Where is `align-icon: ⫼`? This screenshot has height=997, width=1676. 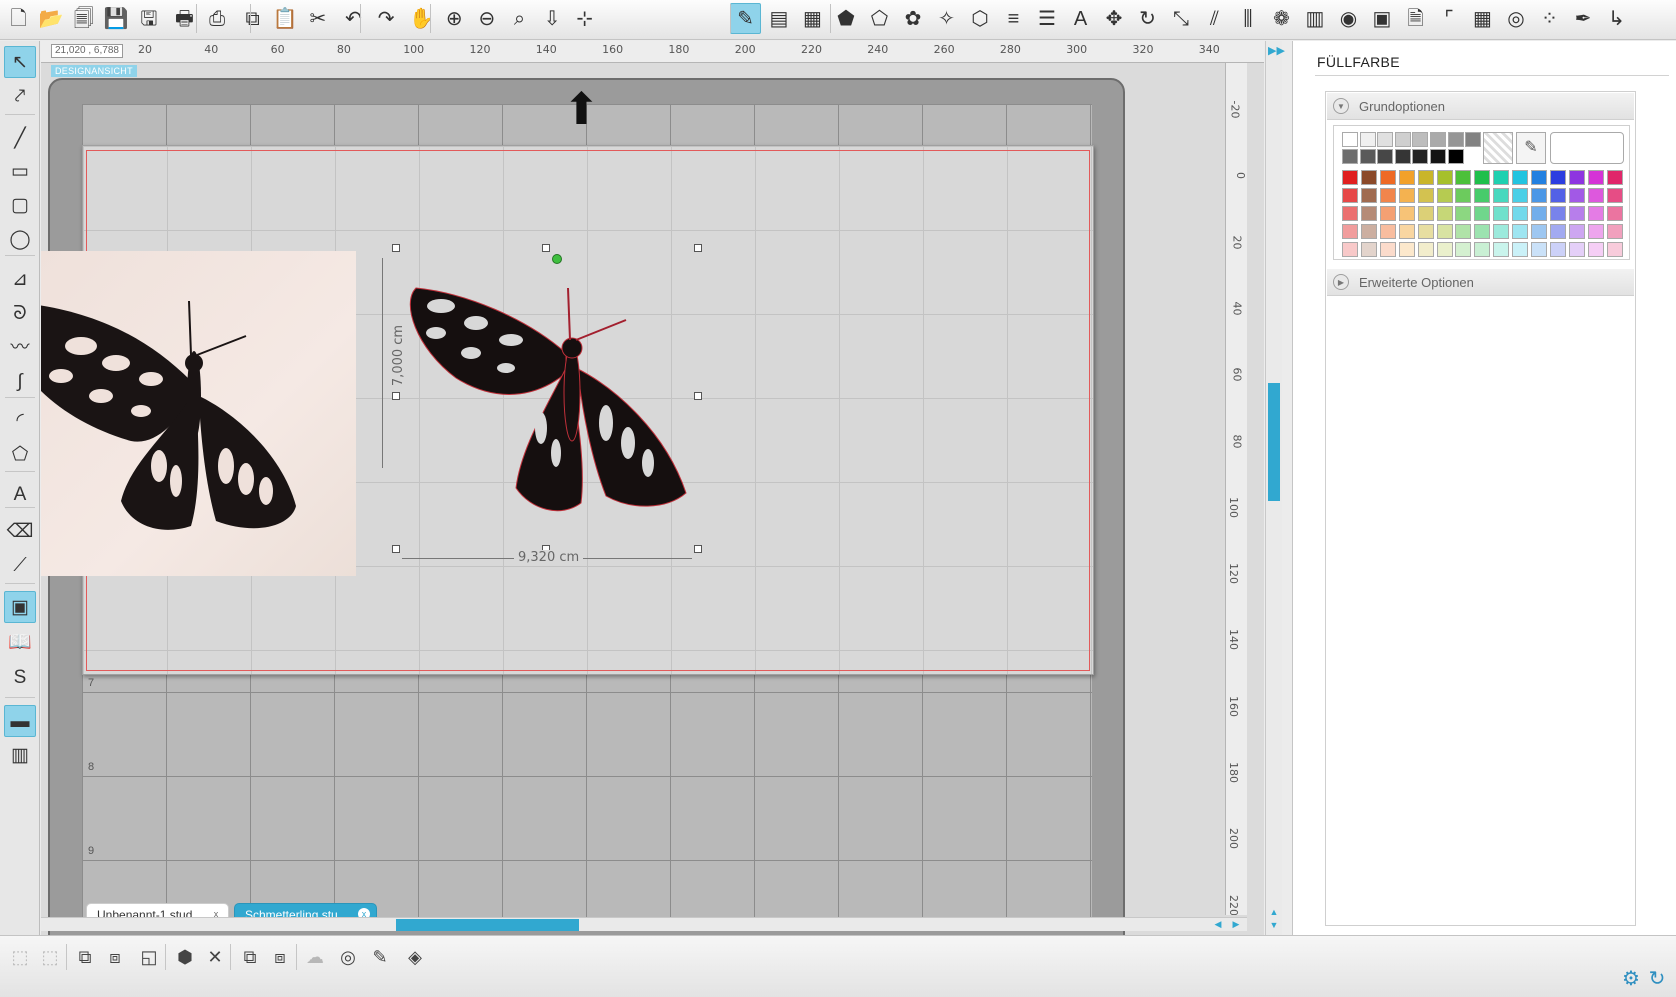 align-icon: ⫼ is located at coordinates (1248, 18).